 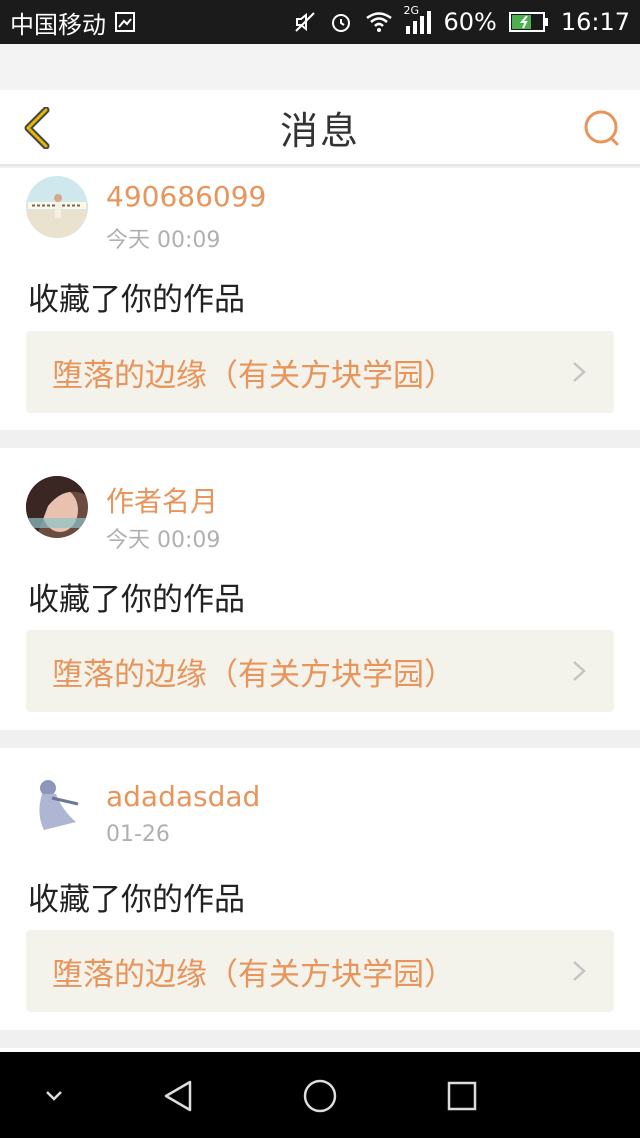 I want to click on battery-percent: 60%, so click(x=470, y=22).